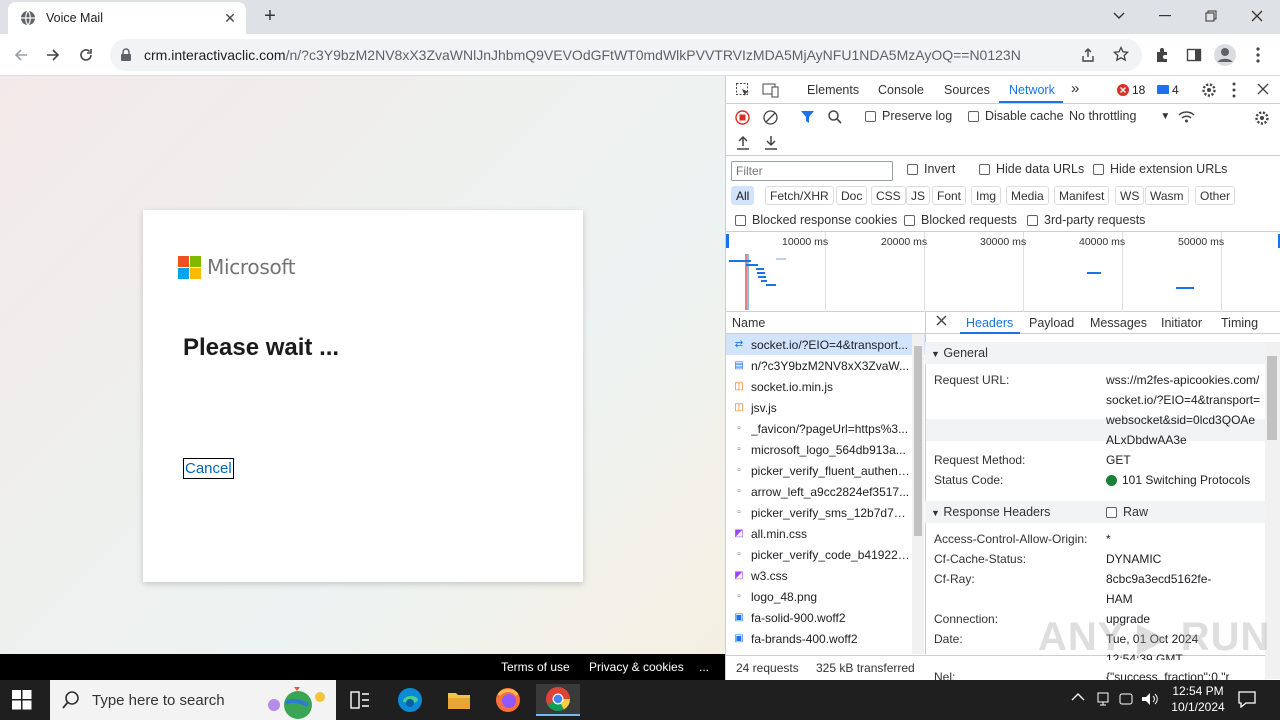 The width and height of the screenshot is (1280, 720). I want to click on tab-close-icon: ✕, so click(230, 18).